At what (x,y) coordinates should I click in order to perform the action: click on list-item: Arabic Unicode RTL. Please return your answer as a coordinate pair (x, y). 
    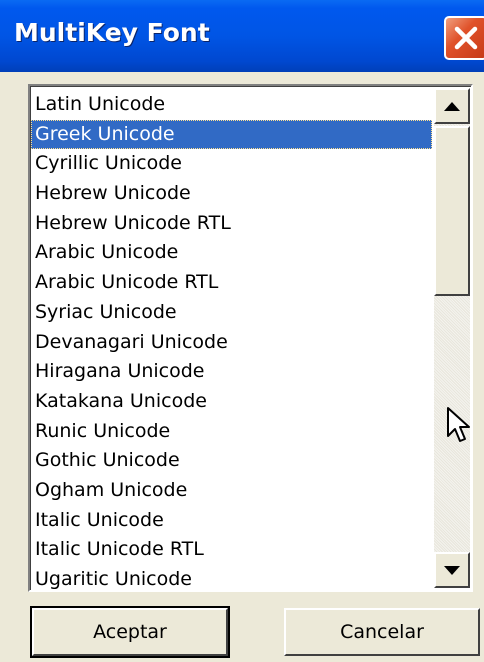
    Looking at the image, I should click on (231, 283).